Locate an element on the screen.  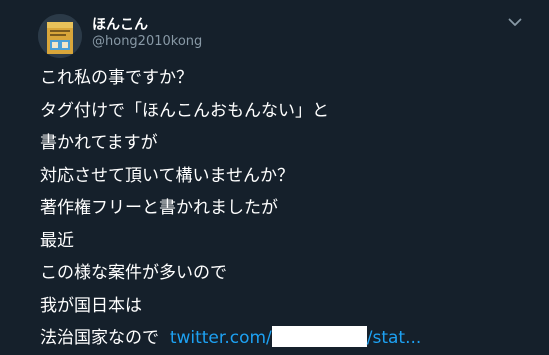
tweet-line: この様な案件が多いので is located at coordinates (133, 273).